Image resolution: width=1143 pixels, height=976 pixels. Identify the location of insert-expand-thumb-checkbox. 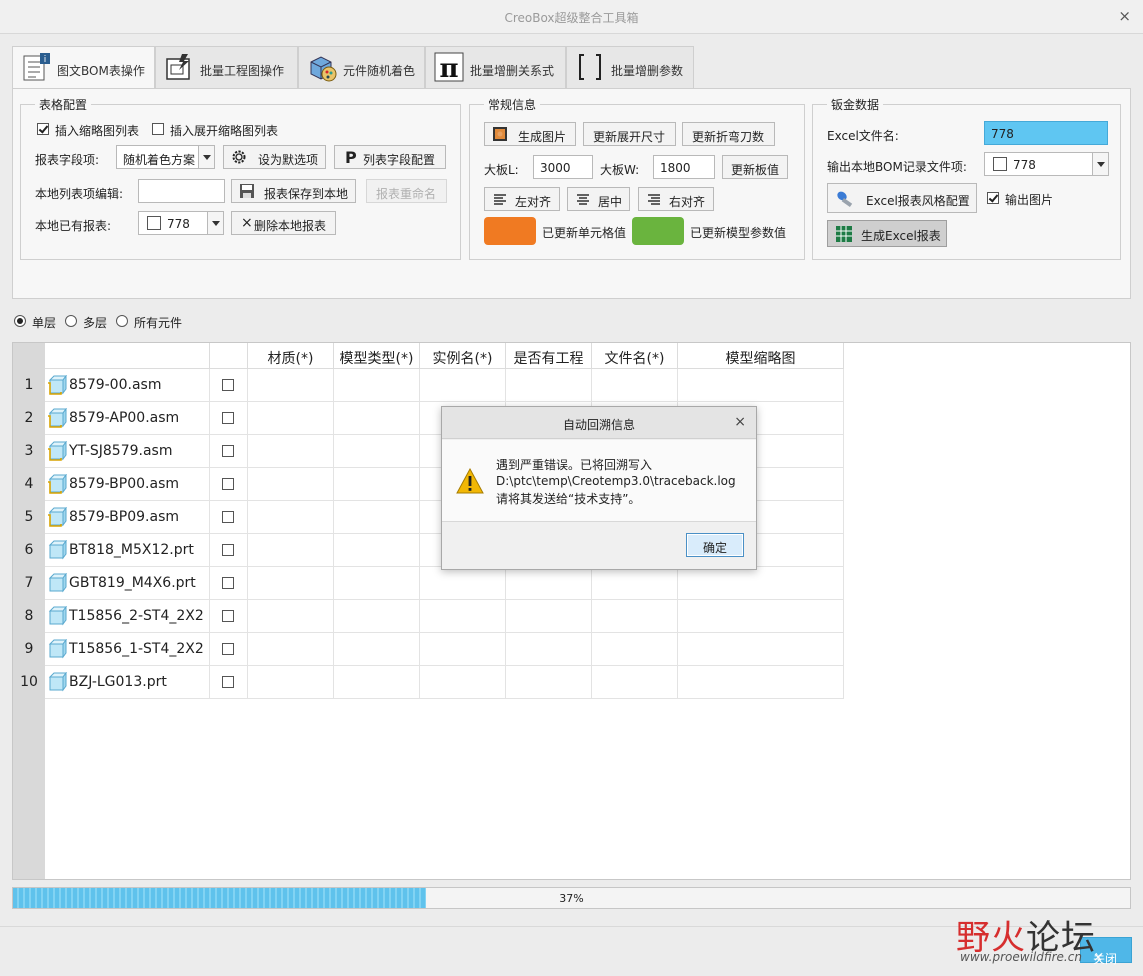
(158, 129).